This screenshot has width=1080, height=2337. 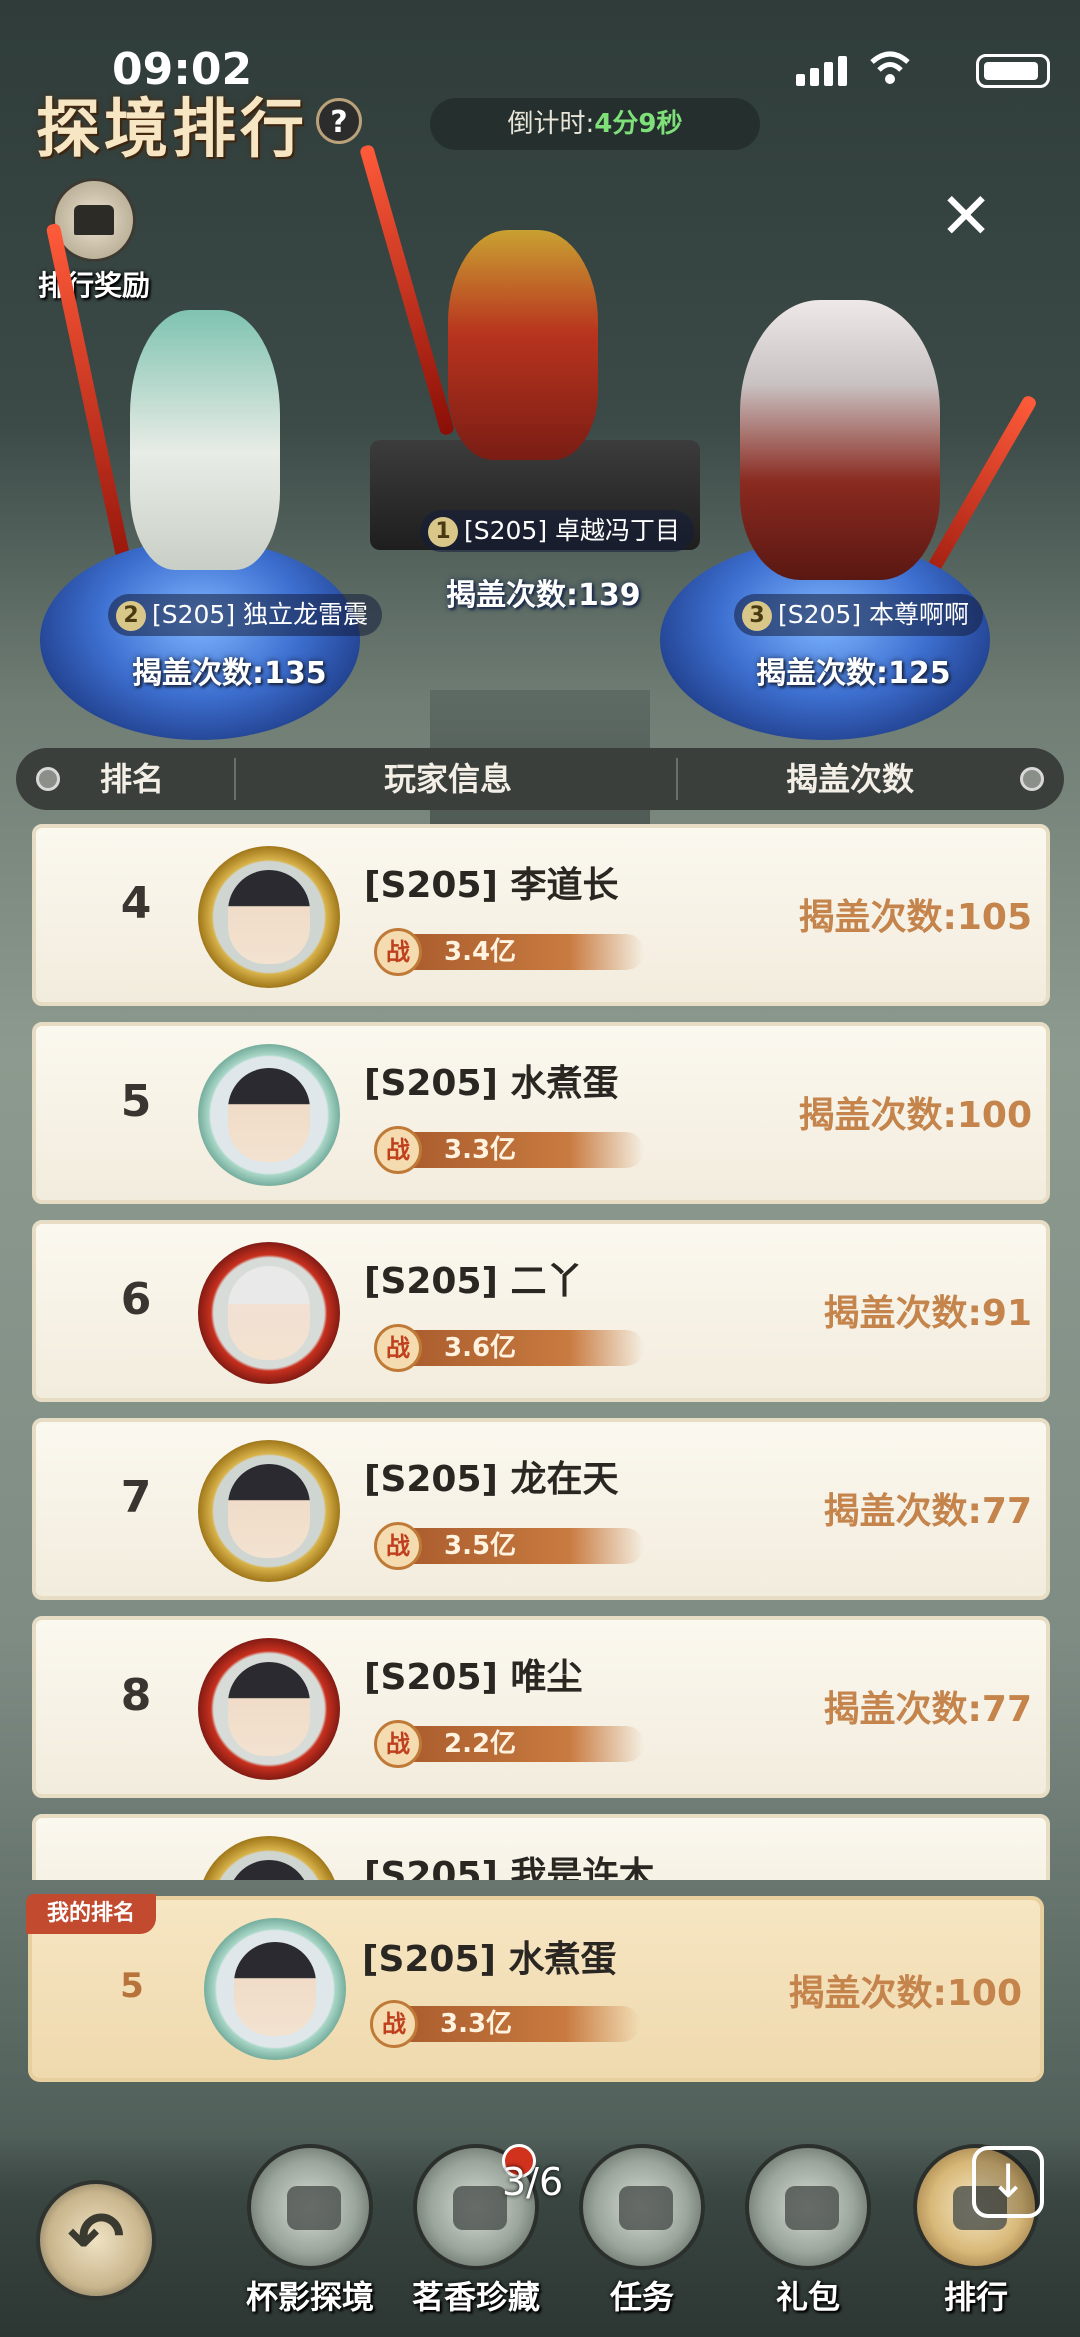 What do you see at coordinates (541, 1707) in the screenshot?
I see `table-row: 8 [S205] 唯尘 战 2.2亿 揭盖次数:77` at bounding box center [541, 1707].